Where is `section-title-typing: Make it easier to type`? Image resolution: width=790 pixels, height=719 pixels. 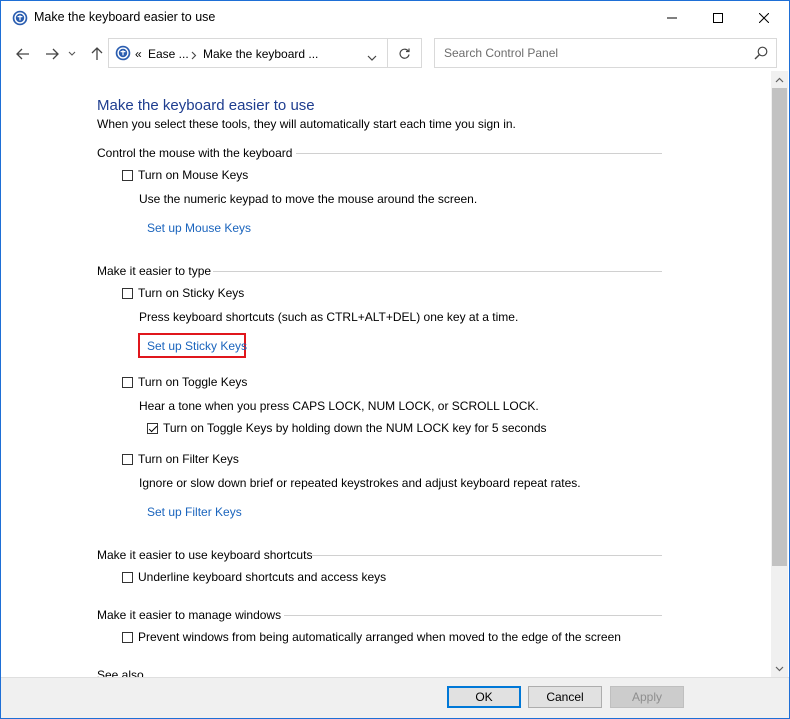
section-title-typing: Make it easier to type is located at coordinates (154, 271).